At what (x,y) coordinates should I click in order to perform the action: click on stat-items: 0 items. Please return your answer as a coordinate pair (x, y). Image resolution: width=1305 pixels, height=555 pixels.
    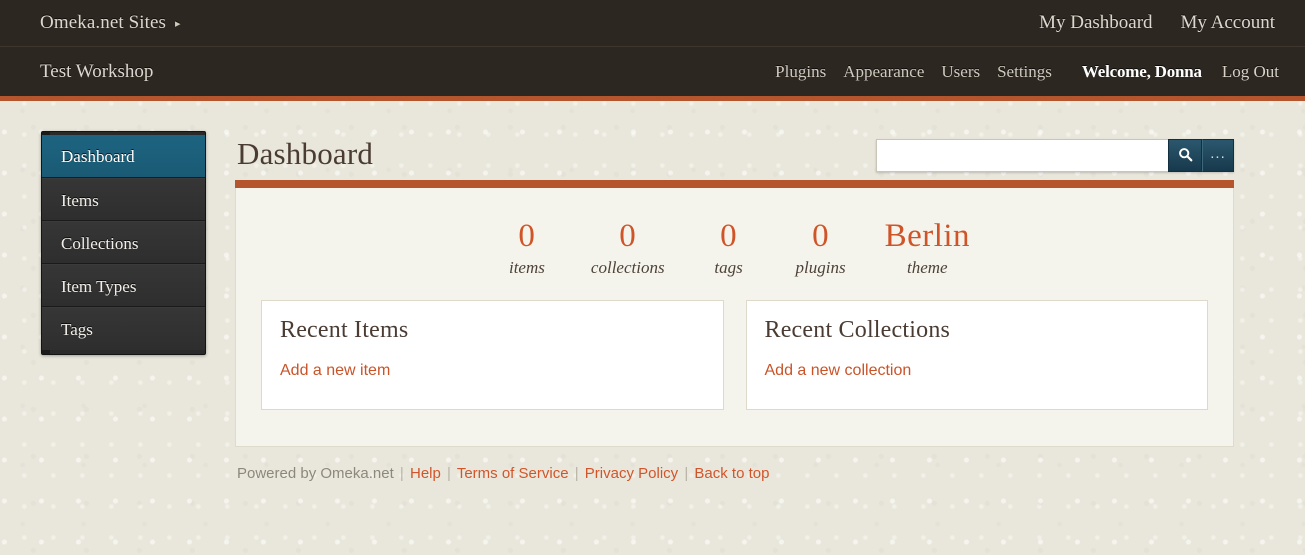
    Looking at the image, I should click on (527, 248).